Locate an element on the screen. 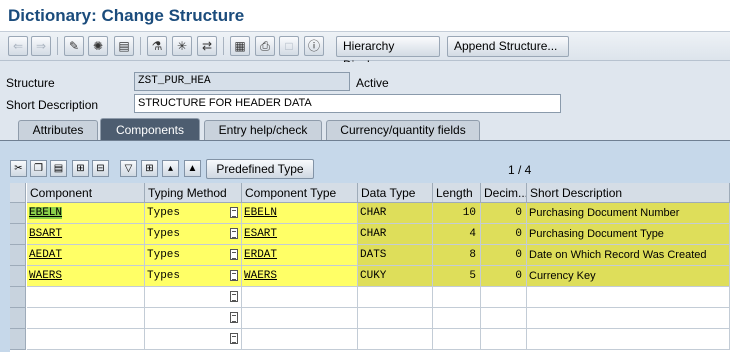 The width and height of the screenshot is (730, 352). page-indicator: 1 / 4 is located at coordinates (520, 170).